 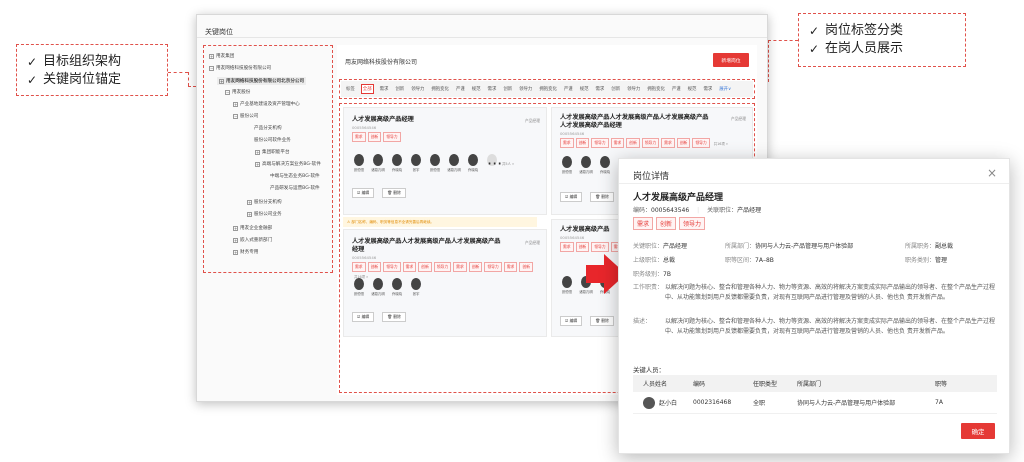 What do you see at coordinates (721, 143) in the screenshot?
I see `more-tags-link: 共16项 »` at bounding box center [721, 143].